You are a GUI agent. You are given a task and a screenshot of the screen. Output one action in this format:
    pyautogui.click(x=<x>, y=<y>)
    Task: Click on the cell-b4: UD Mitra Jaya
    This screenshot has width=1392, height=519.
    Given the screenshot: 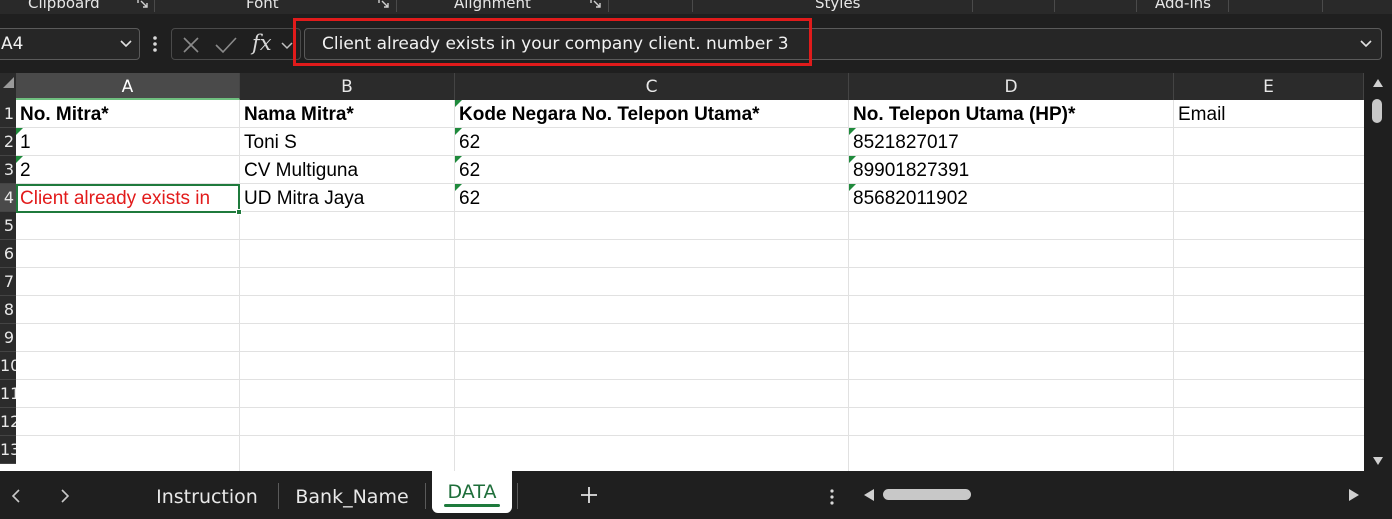 What is the action you would take?
    pyautogui.click(x=347, y=198)
    